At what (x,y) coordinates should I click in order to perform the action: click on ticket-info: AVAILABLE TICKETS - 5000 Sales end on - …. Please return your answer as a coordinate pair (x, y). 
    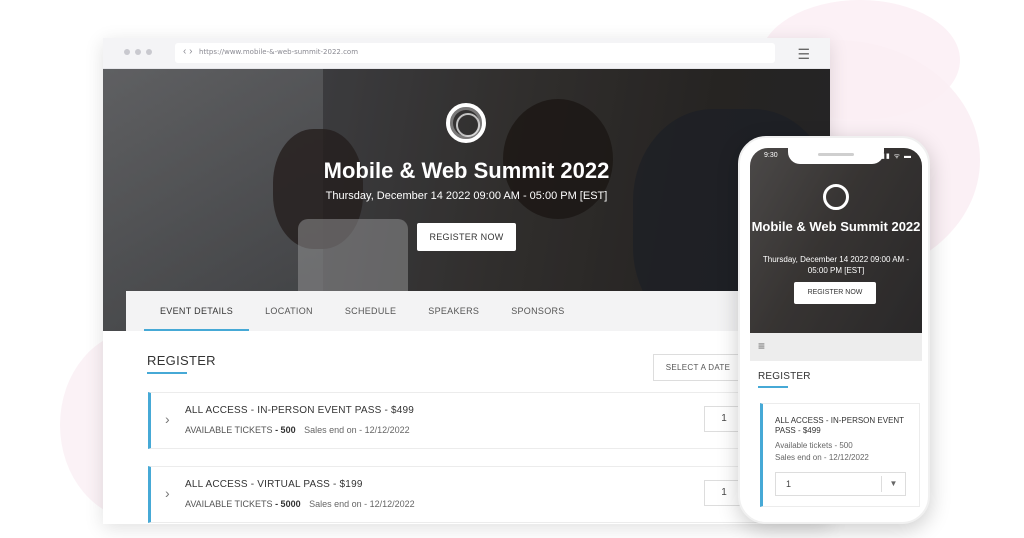
    Looking at the image, I should click on (300, 504).